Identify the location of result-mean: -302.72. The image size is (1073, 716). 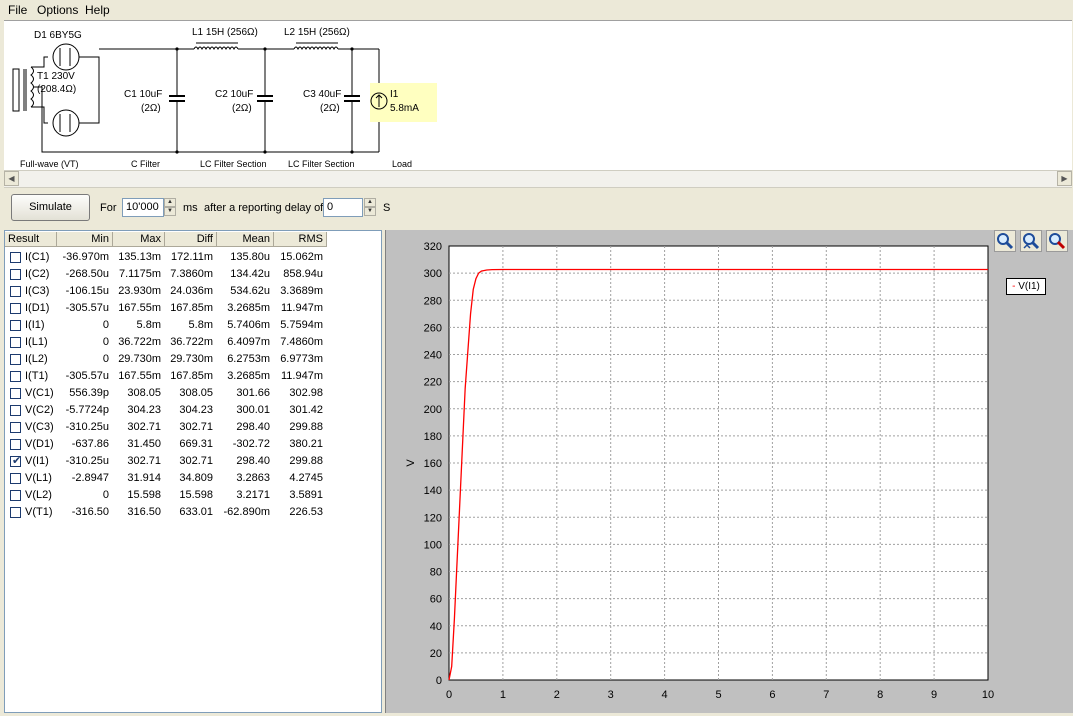
(251, 444).